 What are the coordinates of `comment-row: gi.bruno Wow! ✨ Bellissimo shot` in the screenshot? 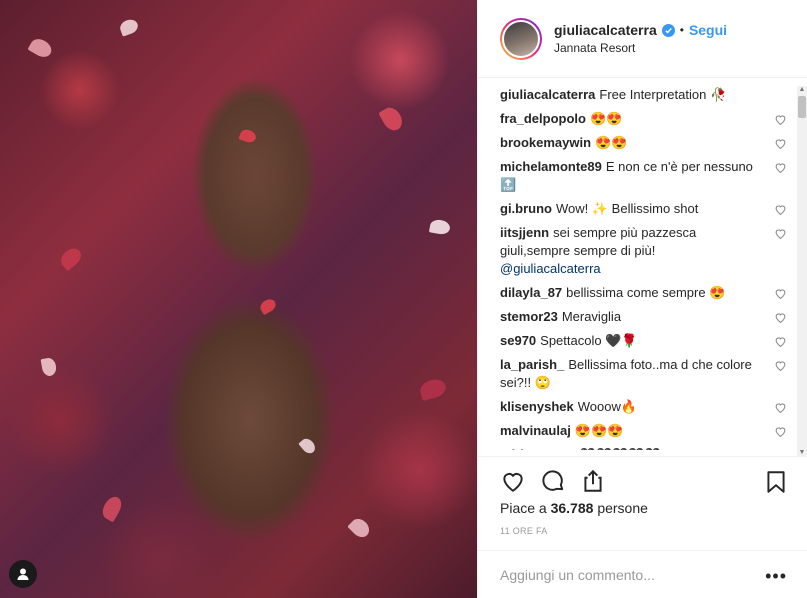 It's located at (643, 209).